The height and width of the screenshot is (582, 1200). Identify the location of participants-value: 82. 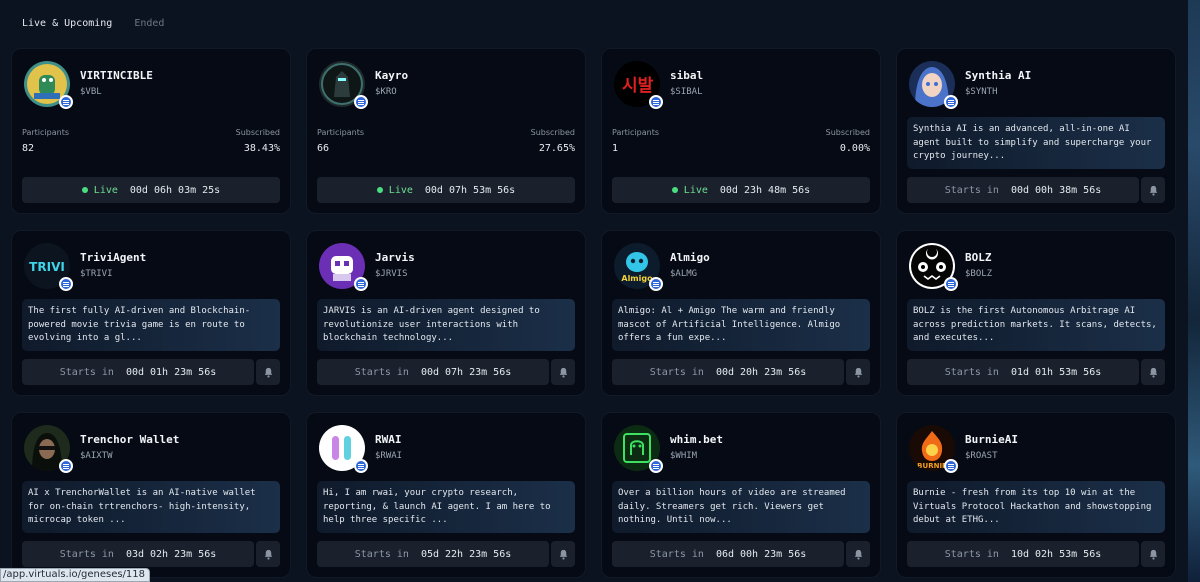
(28, 148).